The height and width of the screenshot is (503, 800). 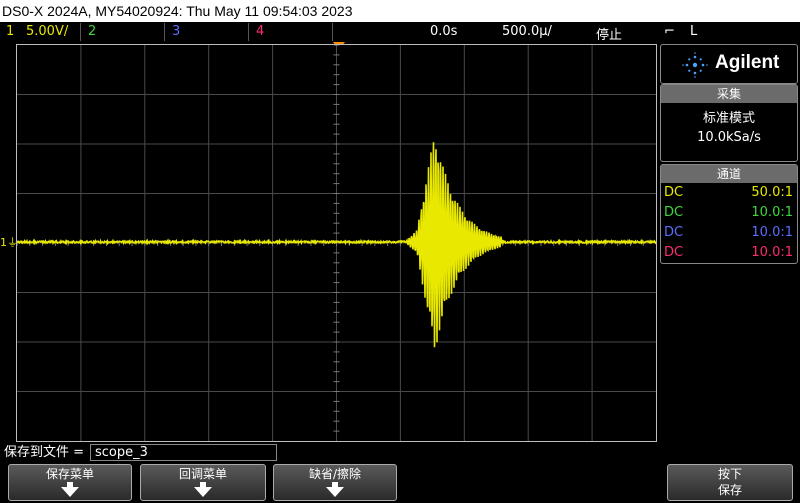 What do you see at coordinates (747, 63) in the screenshot?
I see `brand-name: Agilent` at bounding box center [747, 63].